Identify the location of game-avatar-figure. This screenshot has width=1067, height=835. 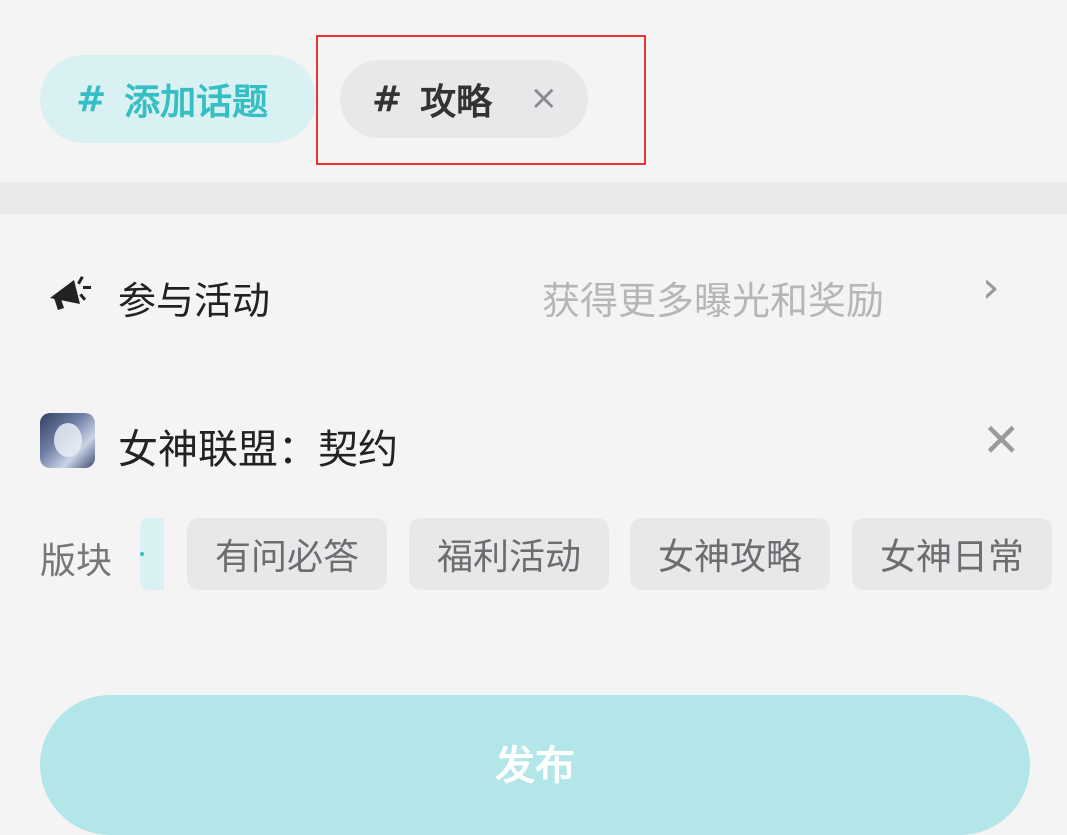
(68, 440).